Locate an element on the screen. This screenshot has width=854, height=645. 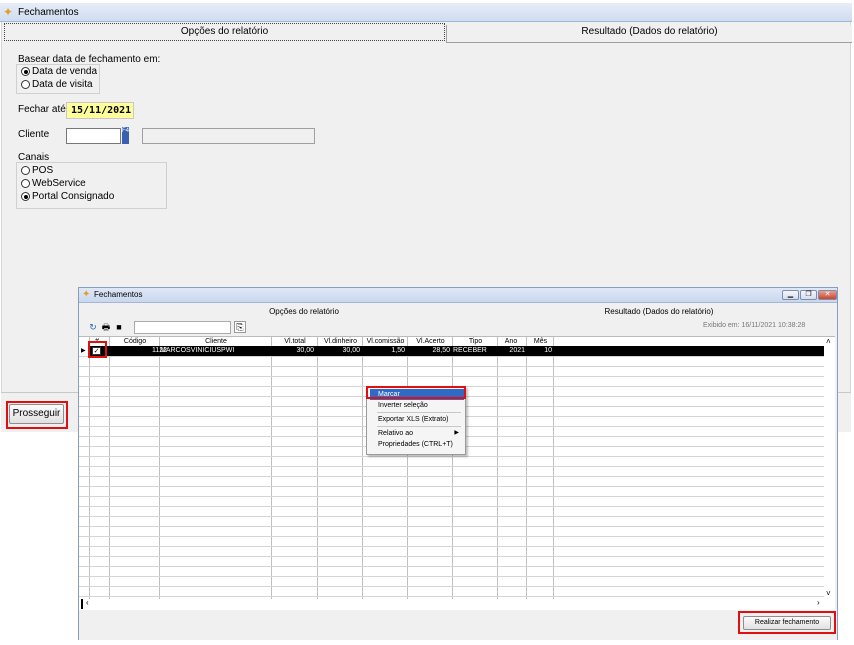
fechar-ate-label: Fechar até: is located at coordinates (43, 109).